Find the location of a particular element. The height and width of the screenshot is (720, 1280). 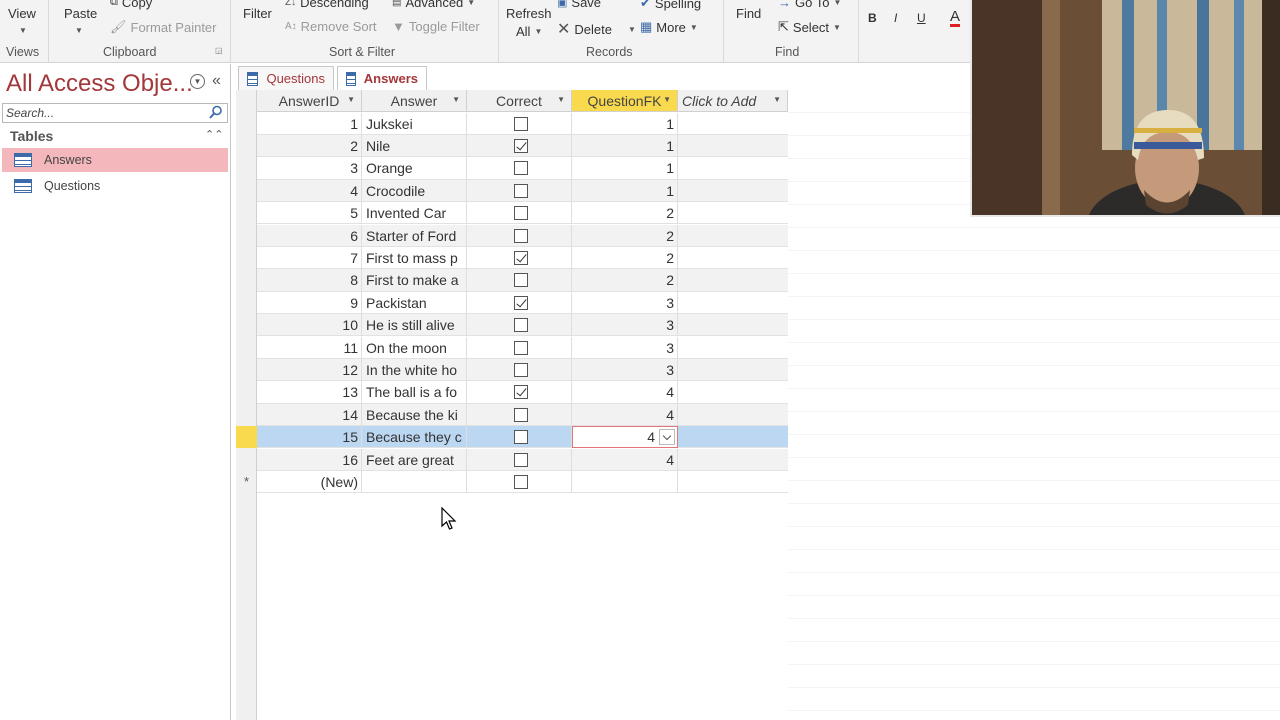

table-row: 8 First to make a 2 is located at coordinates (522, 280).